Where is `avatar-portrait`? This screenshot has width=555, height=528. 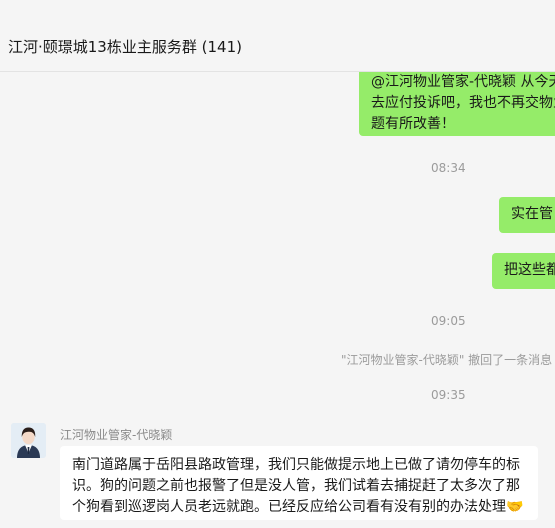
avatar-portrait is located at coordinates (28, 440).